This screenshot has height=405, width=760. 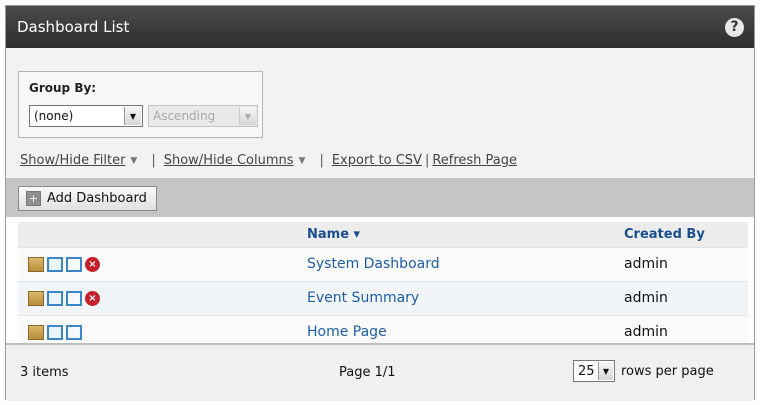 I want to click on page-title: Dashboard List, so click(x=73, y=27).